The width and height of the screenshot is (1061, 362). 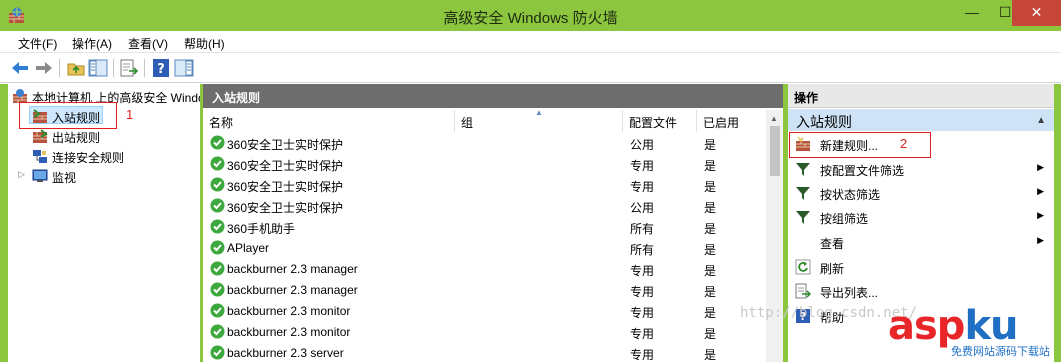 I want to click on action-label: 按组筛选, so click(x=844, y=219).